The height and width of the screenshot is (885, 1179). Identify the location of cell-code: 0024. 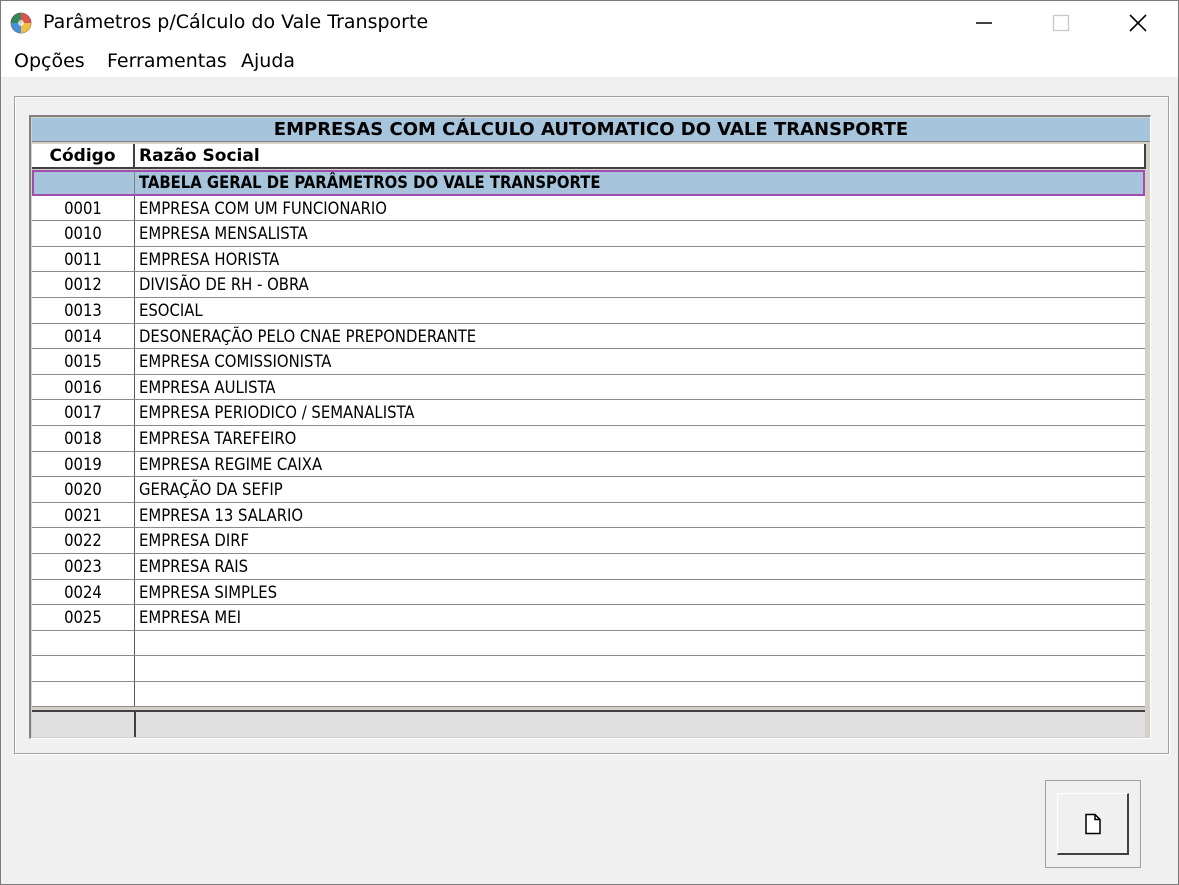
(83, 592).